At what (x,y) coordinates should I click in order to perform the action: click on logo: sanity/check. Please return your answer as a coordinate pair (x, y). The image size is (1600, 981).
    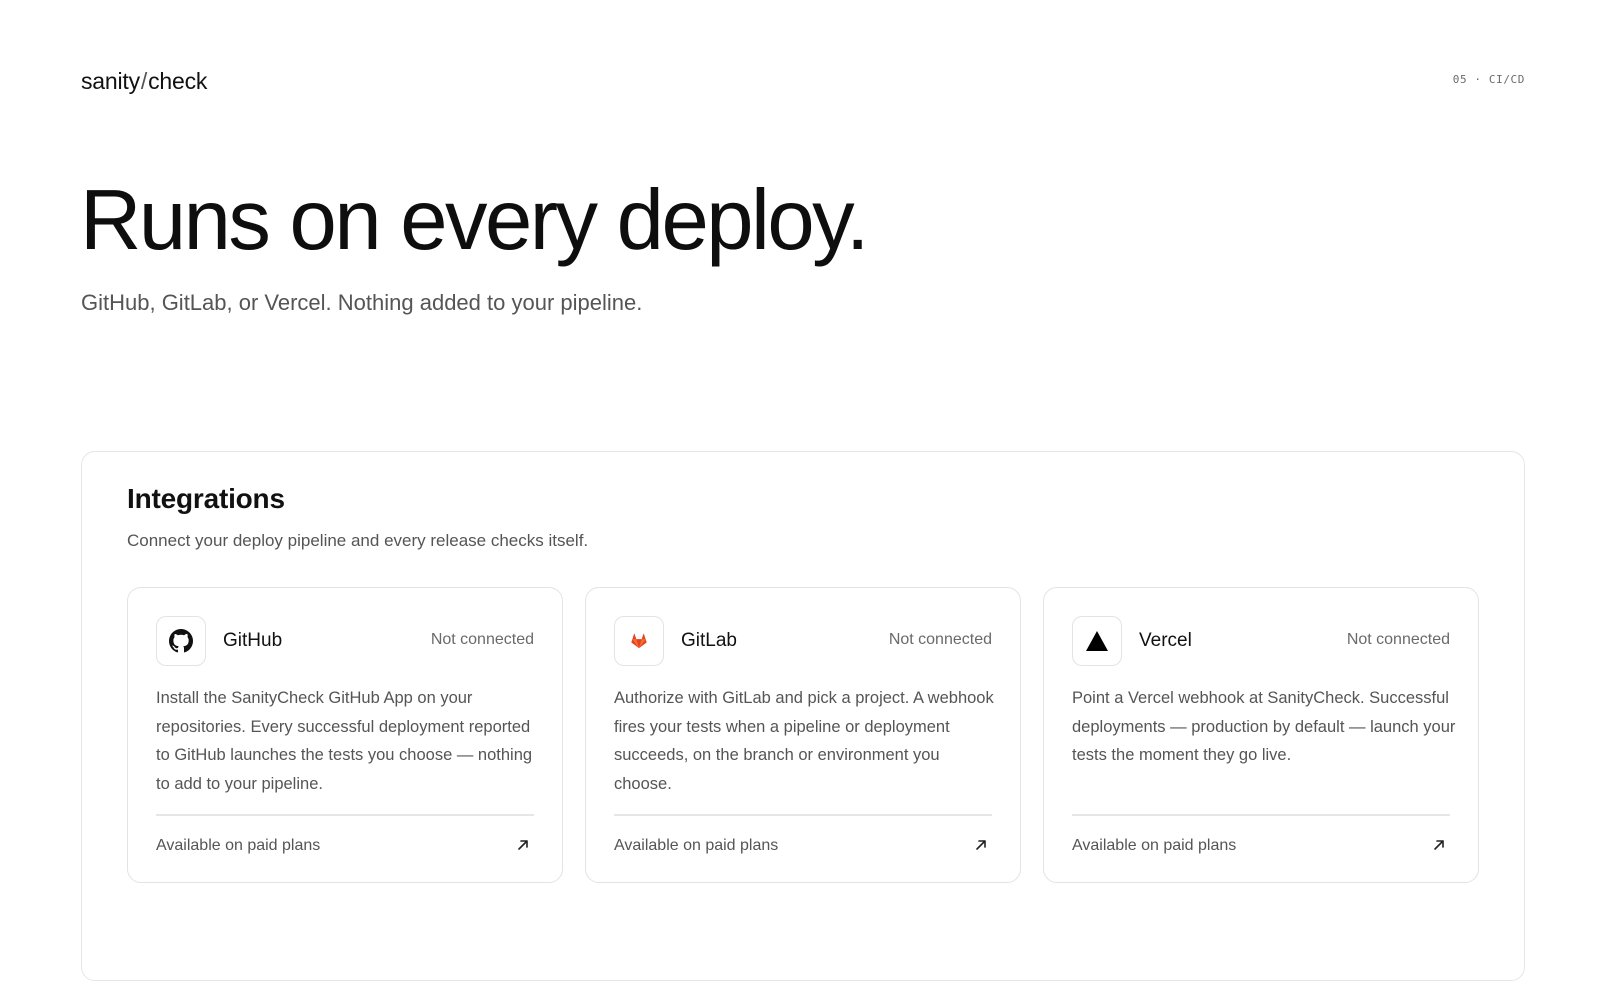
    Looking at the image, I should click on (144, 81).